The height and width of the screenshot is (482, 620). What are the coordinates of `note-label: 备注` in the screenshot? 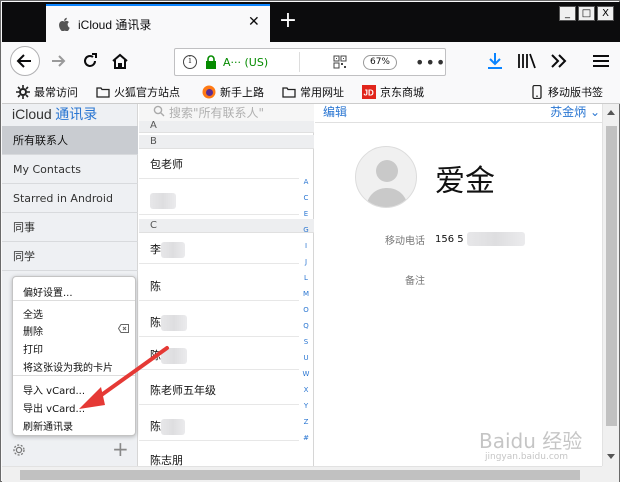 It's located at (415, 281).